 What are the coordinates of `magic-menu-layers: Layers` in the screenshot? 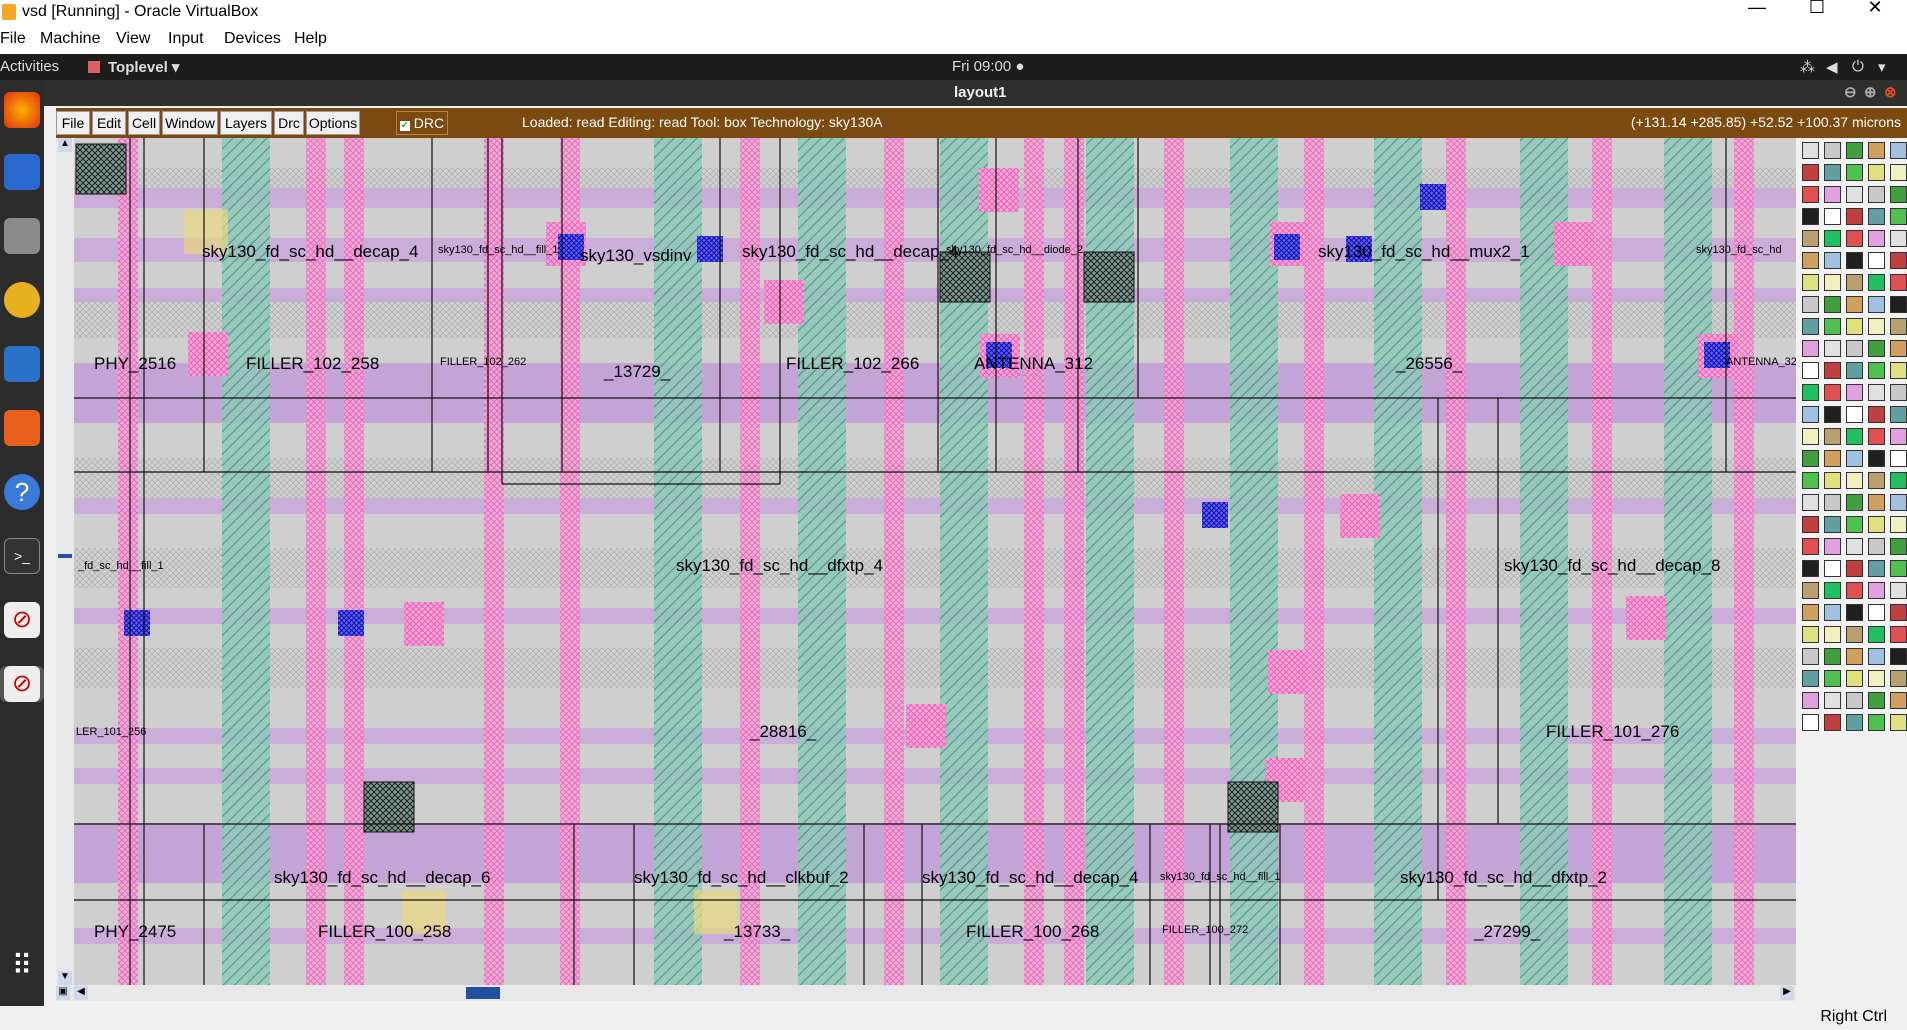 It's located at (246, 123).